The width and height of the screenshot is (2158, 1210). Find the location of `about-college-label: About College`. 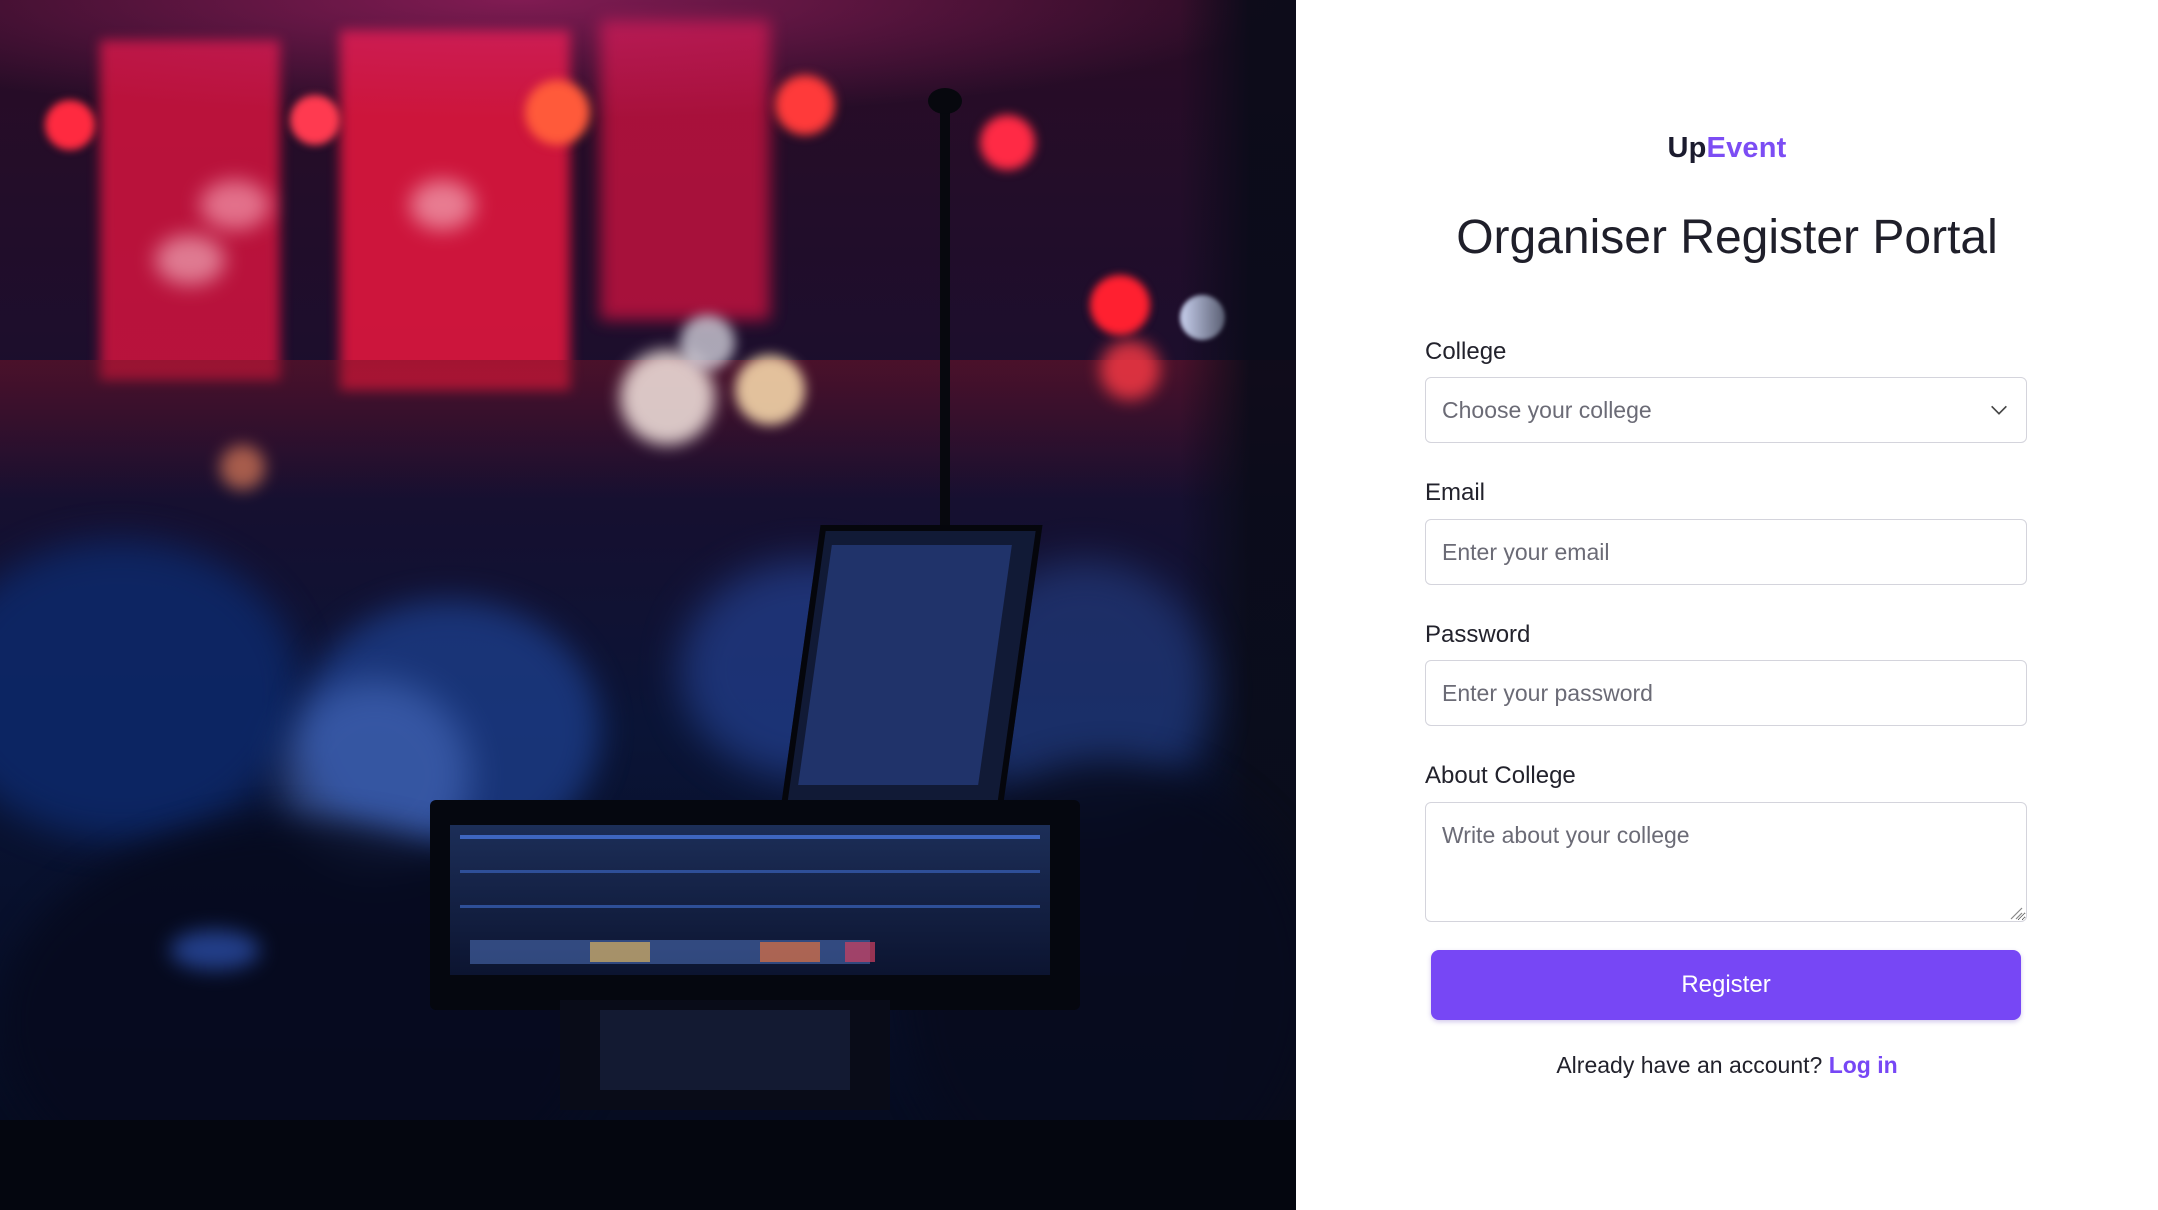

about-college-label: About College is located at coordinates (1500, 775).